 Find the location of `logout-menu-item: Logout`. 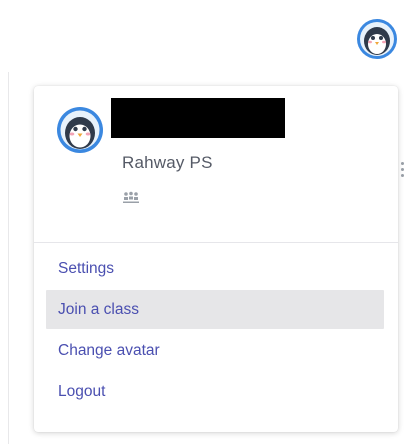

logout-menu-item: Logout is located at coordinates (216, 391).